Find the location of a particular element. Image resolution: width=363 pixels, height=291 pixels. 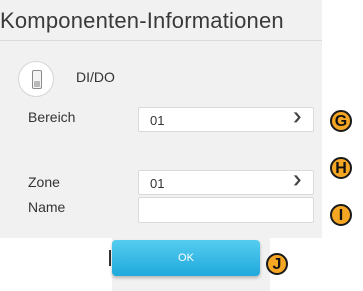

zone-label: Zone is located at coordinates (44, 182).